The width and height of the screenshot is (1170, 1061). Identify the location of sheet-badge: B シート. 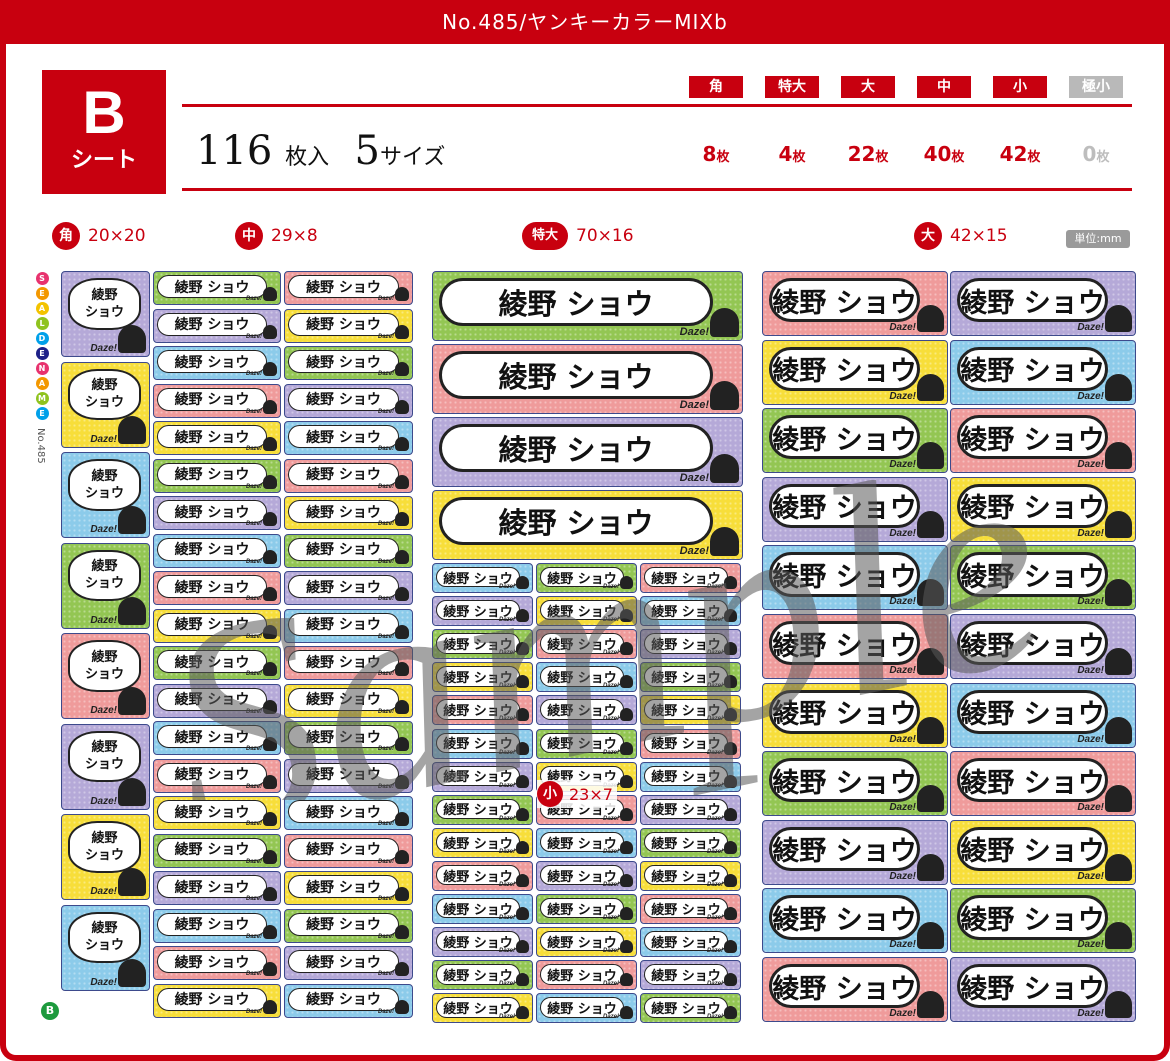
(104, 132).